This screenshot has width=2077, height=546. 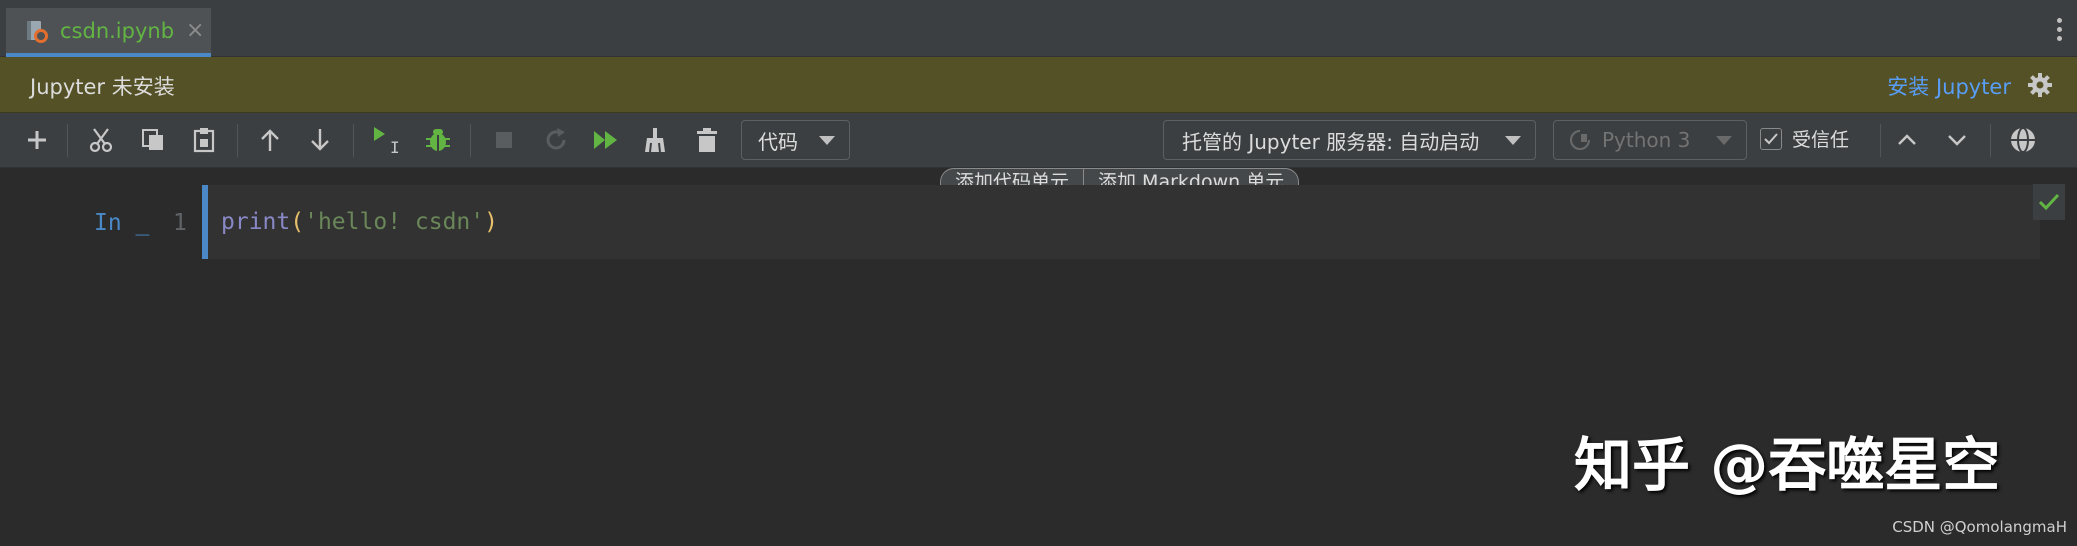 What do you see at coordinates (122, 223) in the screenshot?
I see `cell-execution-prompt: In _` at bounding box center [122, 223].